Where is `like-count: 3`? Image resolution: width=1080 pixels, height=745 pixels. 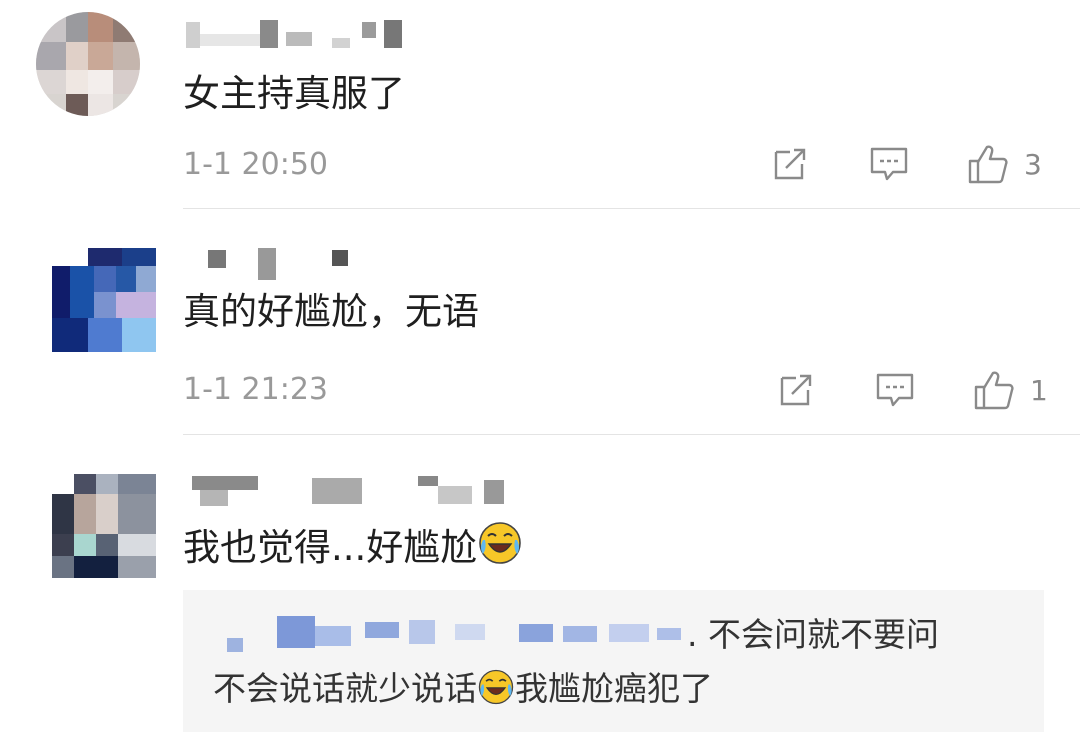 like-count: 3 is located at coordinates (1033, 164).